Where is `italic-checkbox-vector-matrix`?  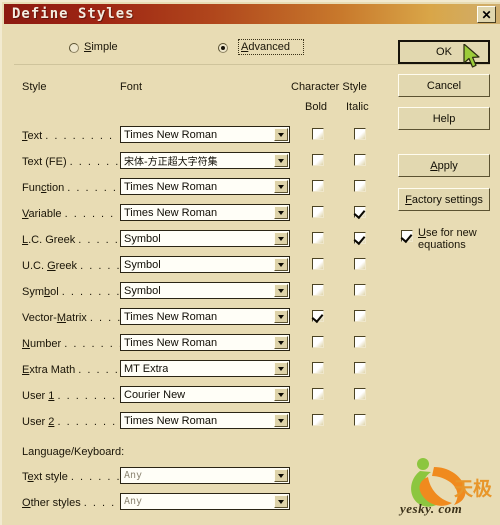 italic-checkbox-vector-matrix is located at coordinates (360, 316).